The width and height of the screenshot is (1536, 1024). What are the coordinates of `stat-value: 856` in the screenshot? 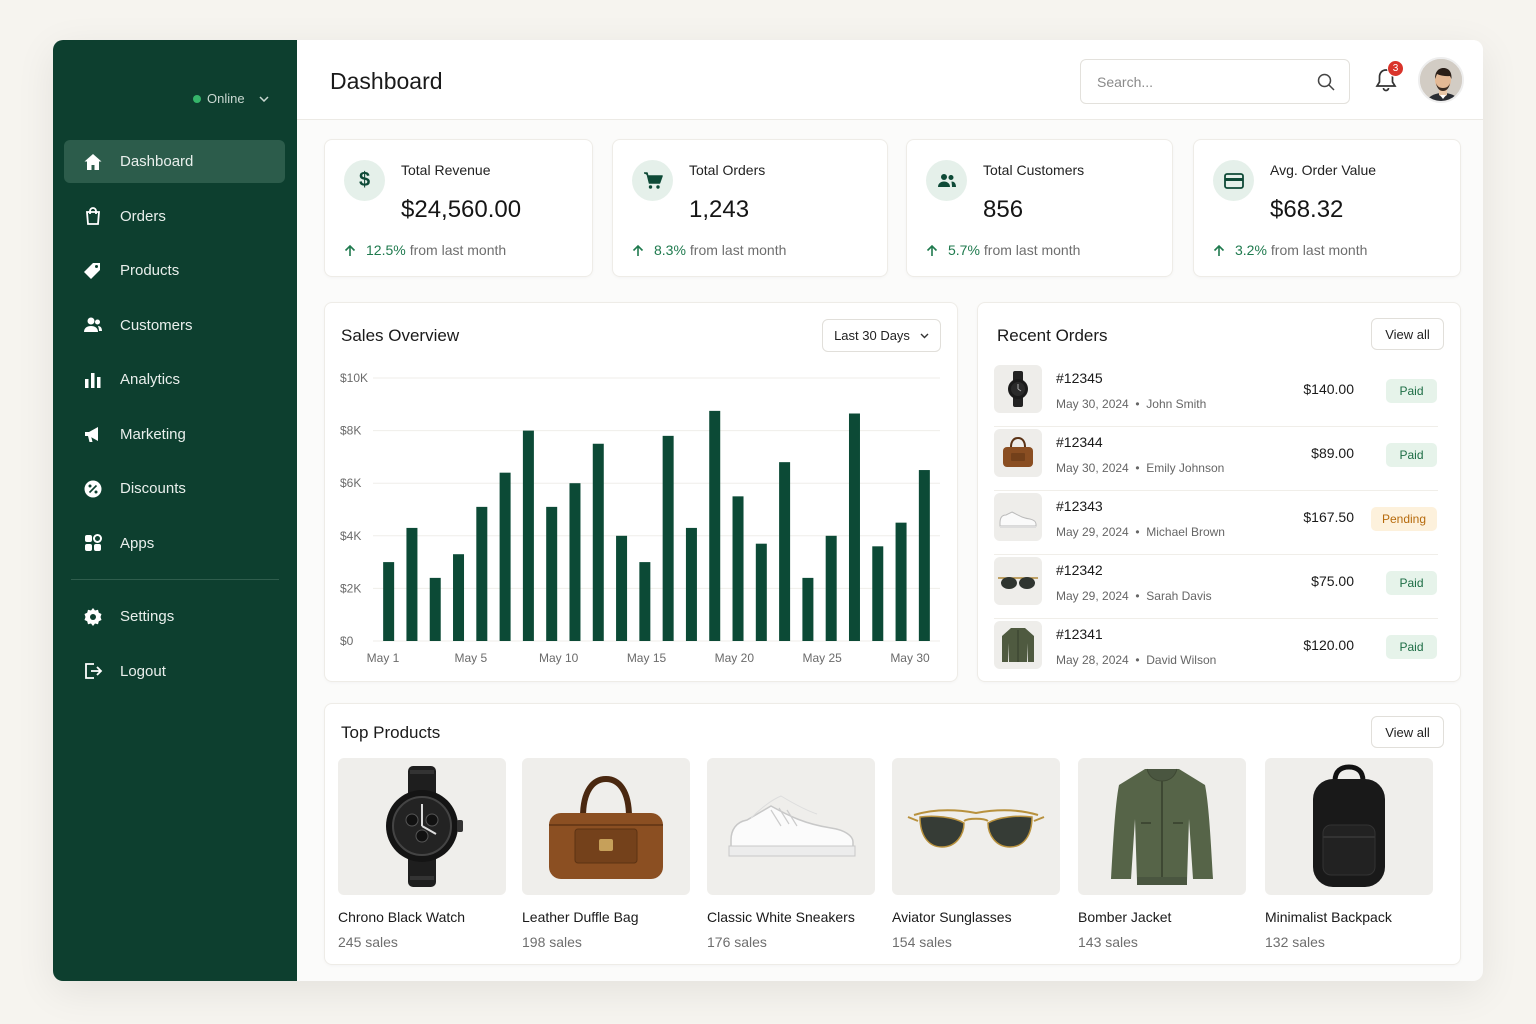 It's located at (1003, 209).